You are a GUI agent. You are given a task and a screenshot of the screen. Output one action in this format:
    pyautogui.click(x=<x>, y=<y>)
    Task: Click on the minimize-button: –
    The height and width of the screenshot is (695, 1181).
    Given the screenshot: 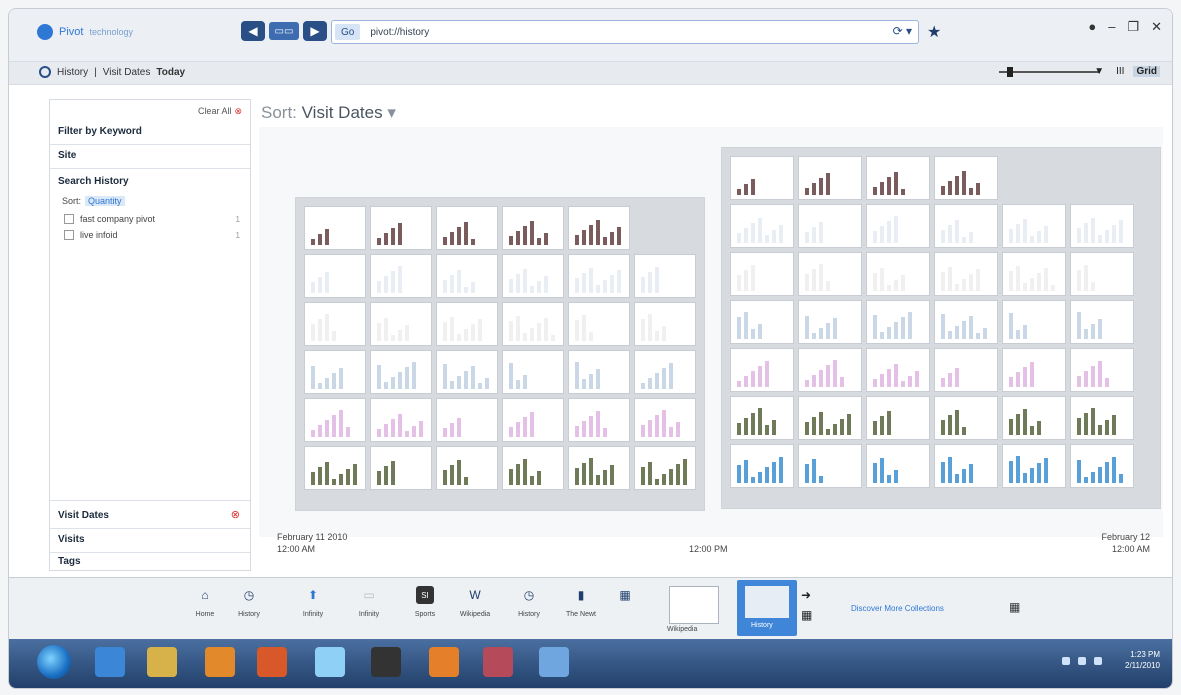 What is the action you would take?
    pyautogui.click(x=1111, y=27)
    